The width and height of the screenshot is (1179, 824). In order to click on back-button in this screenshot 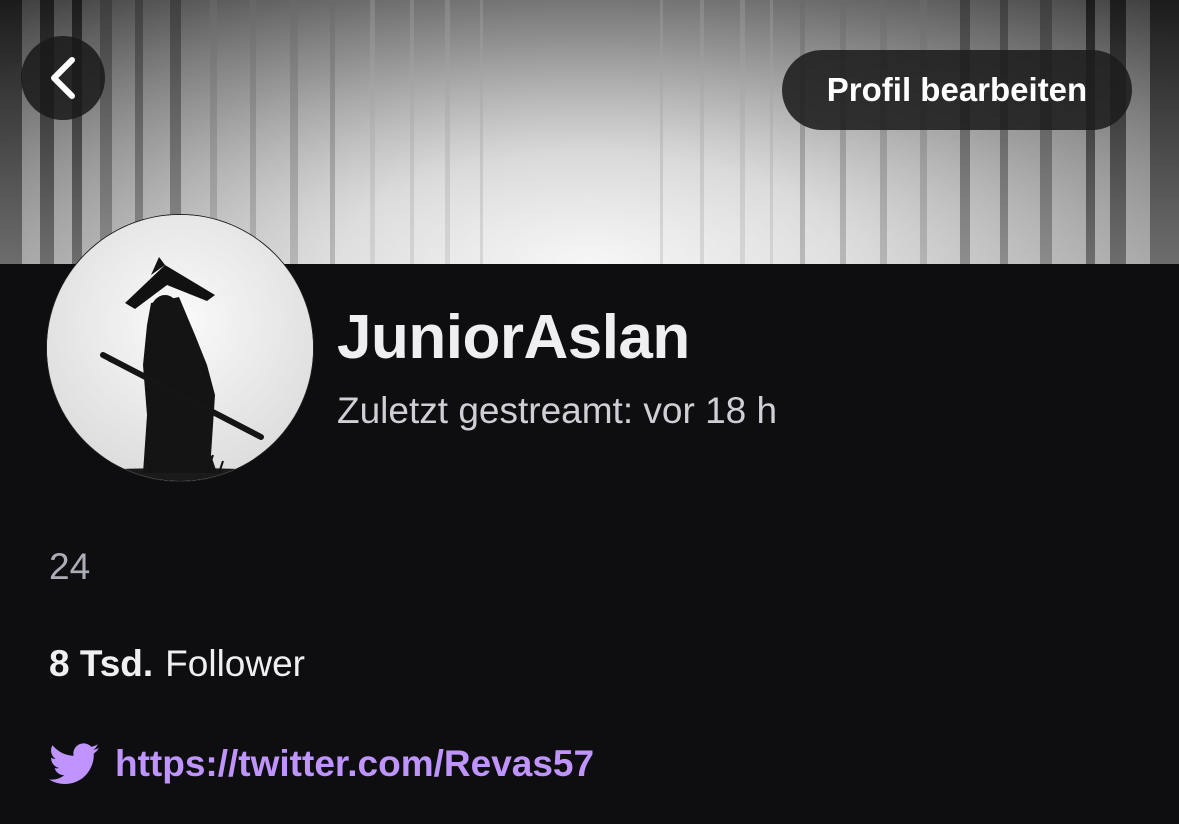, I will do `click(63, 78)`.